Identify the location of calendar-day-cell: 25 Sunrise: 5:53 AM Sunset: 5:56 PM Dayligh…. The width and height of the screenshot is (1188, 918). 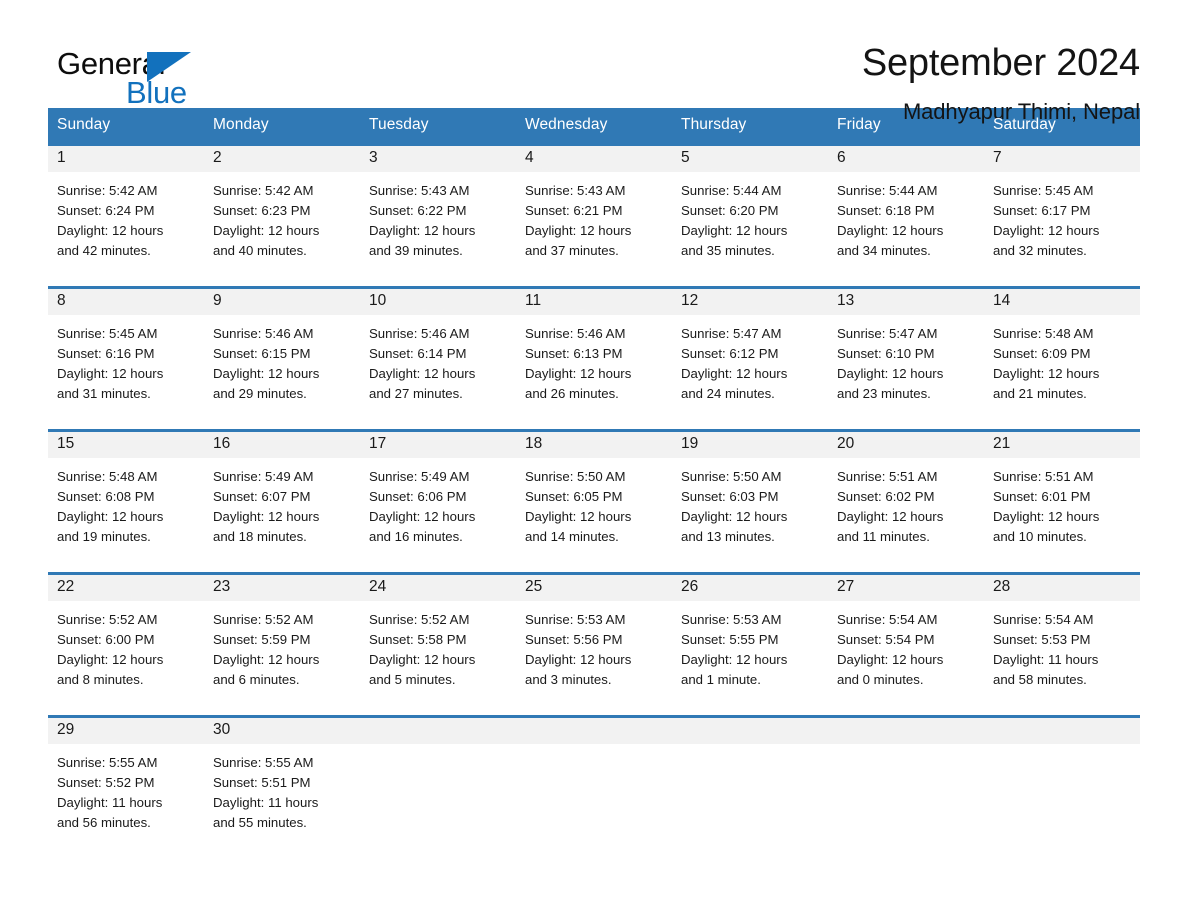
(594, 640).